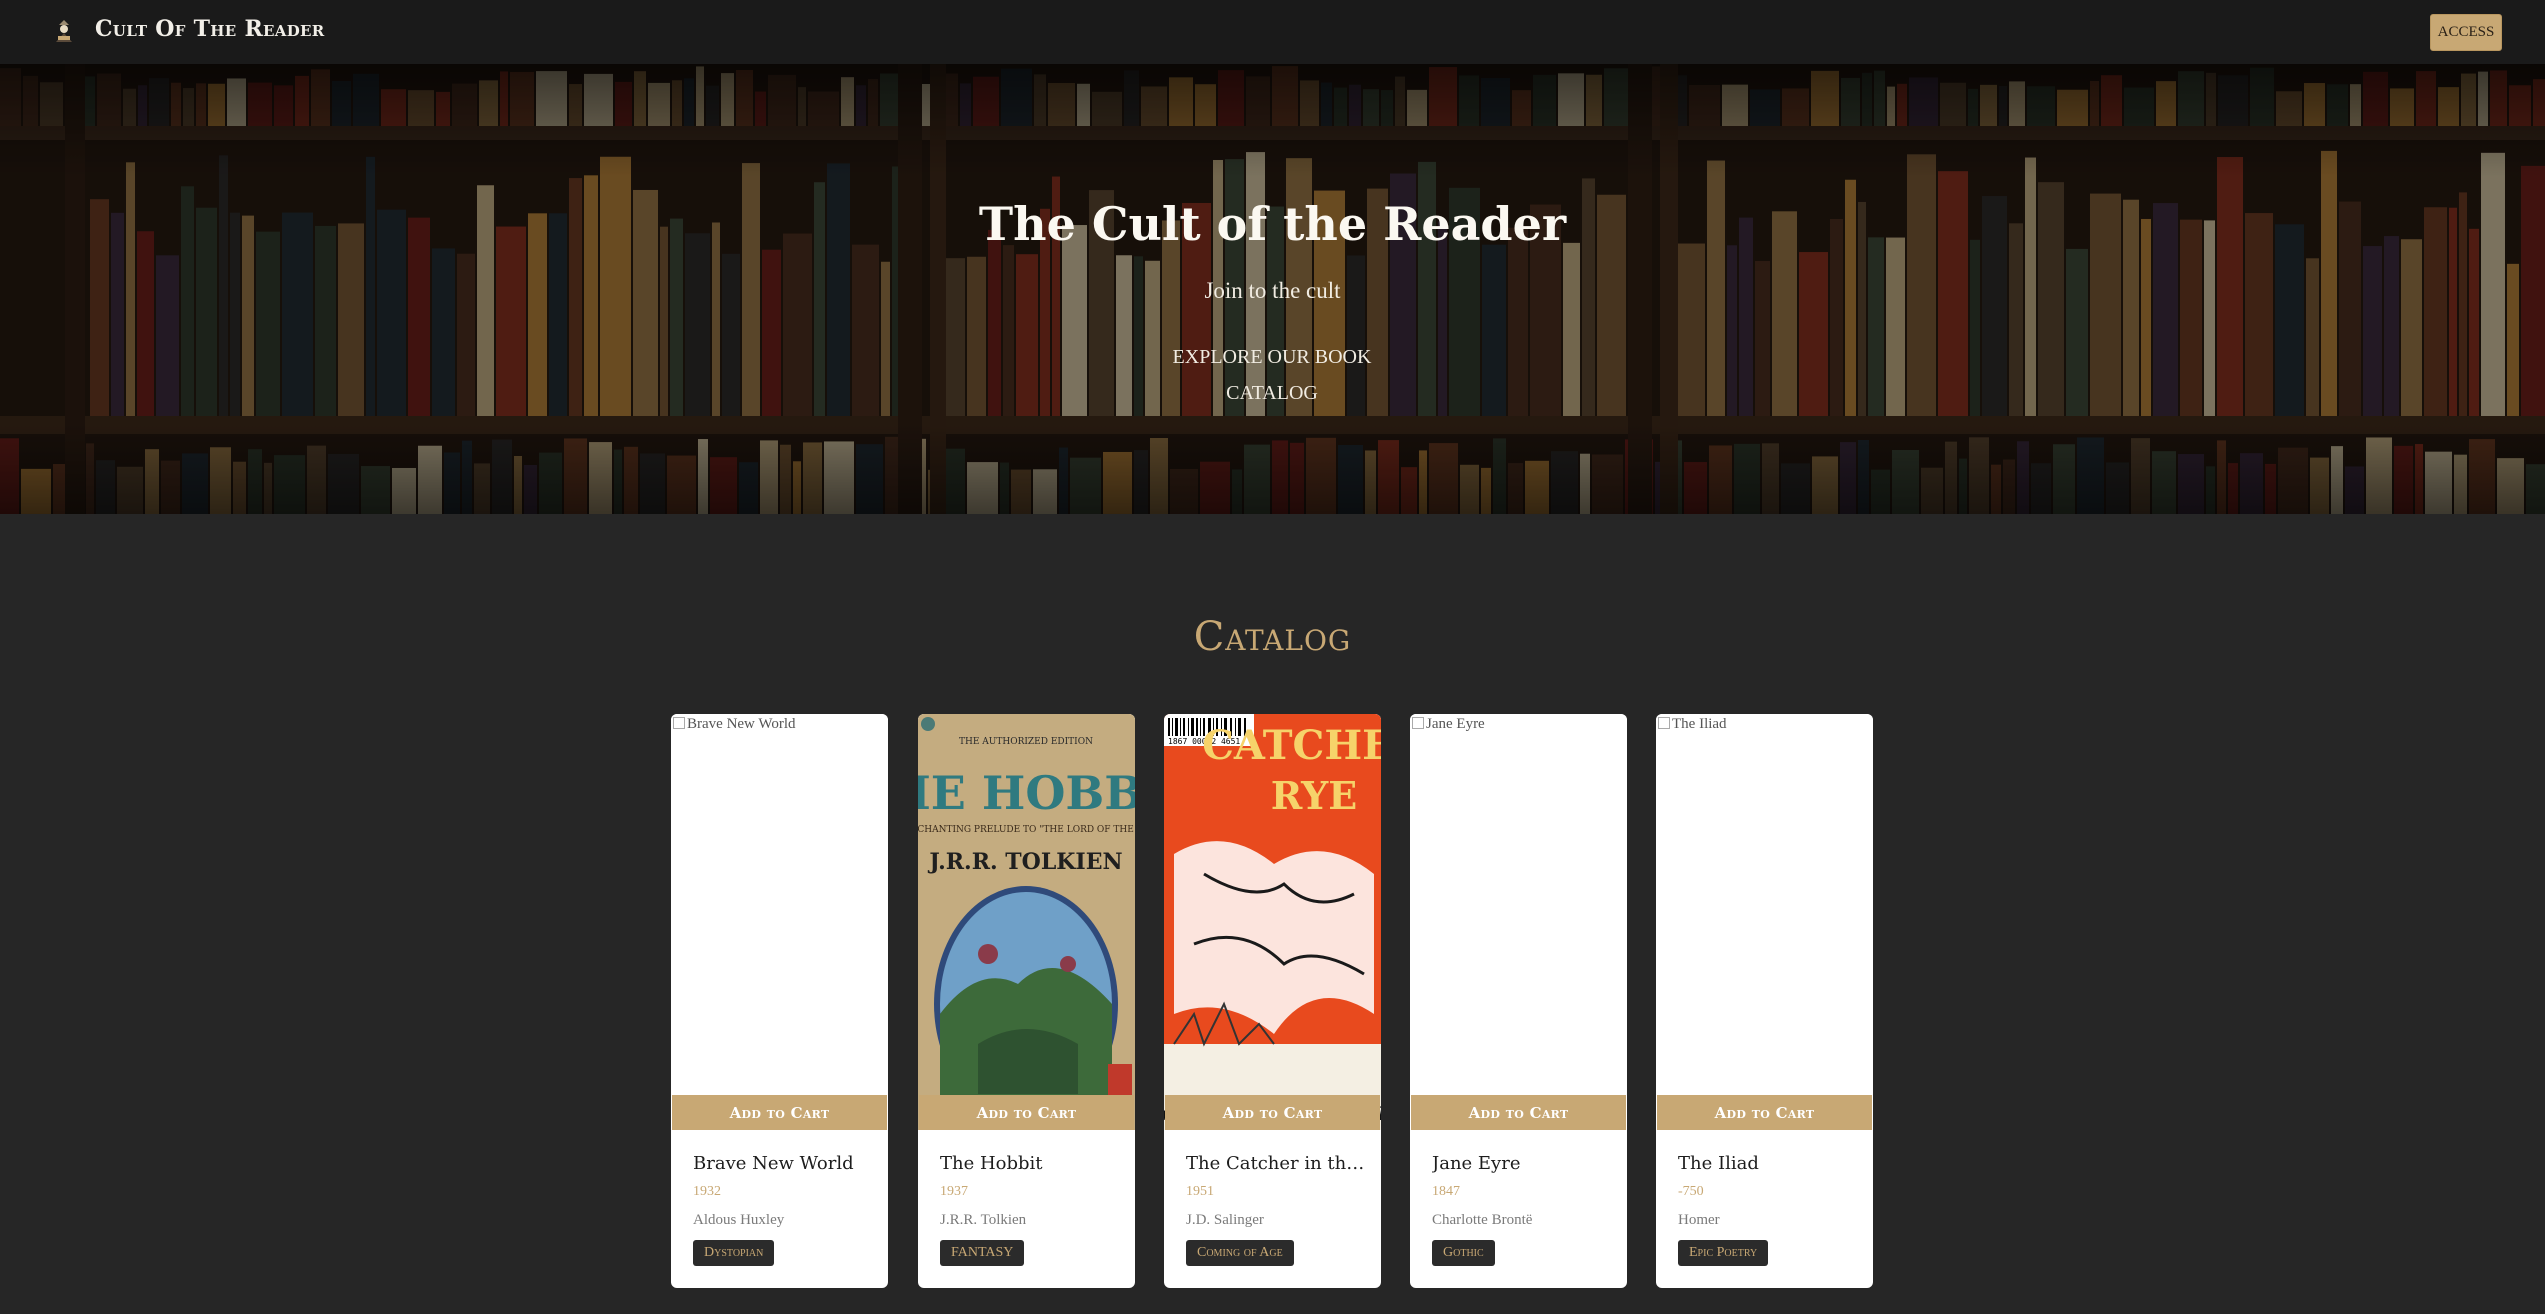 The width and height of the screenshot is (2545, 1314). Describe the element at coordinates (739, 1220) in the screenshot. I see `book-author: Aldous Huxley` at that location.